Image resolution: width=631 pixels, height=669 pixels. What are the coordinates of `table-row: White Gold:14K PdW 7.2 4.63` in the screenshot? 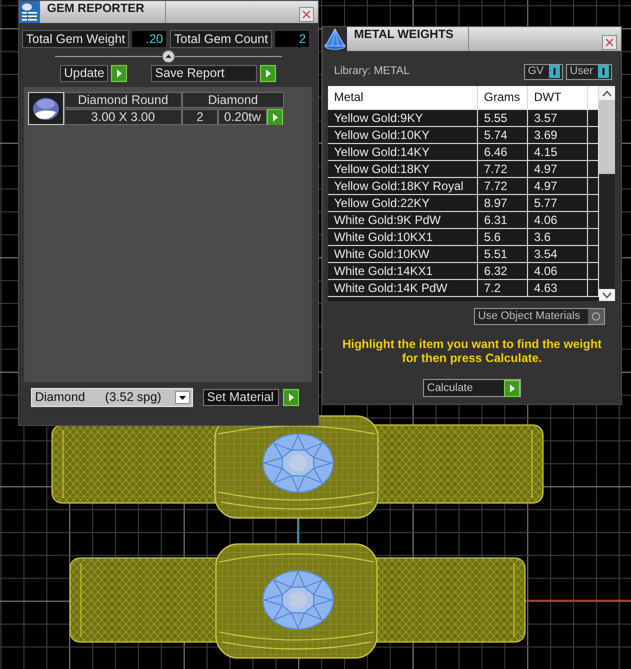 It's located at (463, 287).